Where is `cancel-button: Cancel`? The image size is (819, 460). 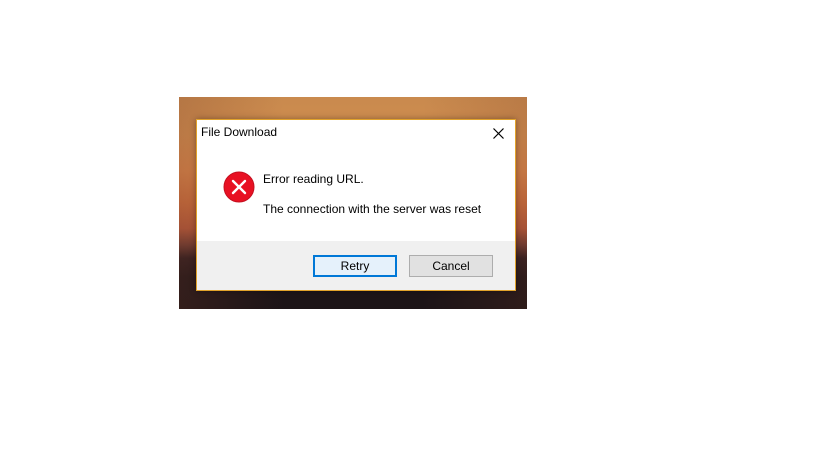 cancel-button: Cancel is located at coordinates (451, 266).